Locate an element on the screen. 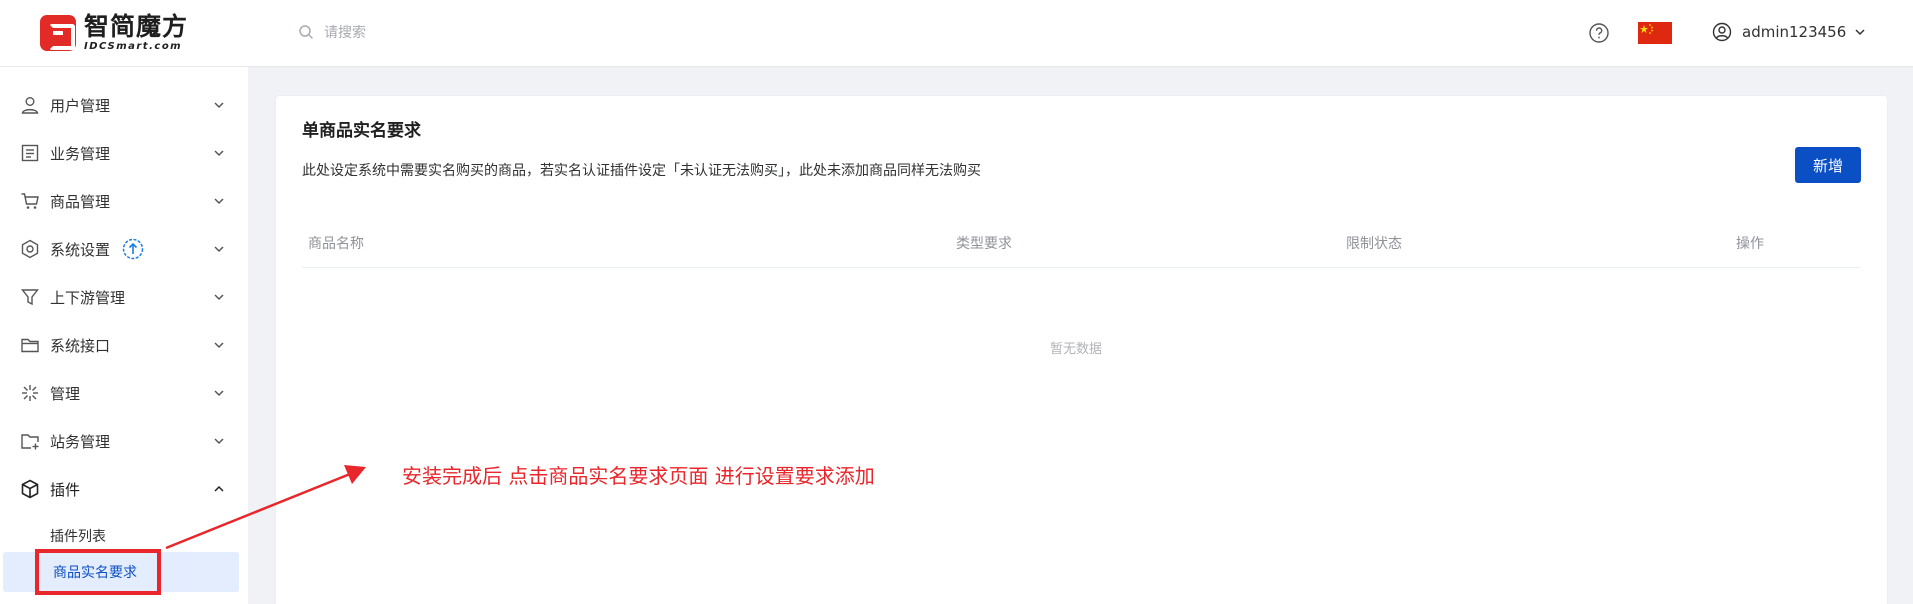 This screenshot has height=604, width=1913. document-icon is located at coordinates (30, 153).